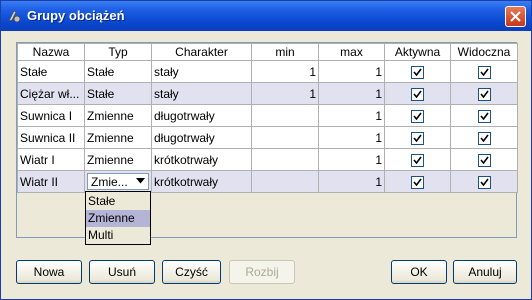 The width and height of the screenshot is (532, 300). Describe the element at coordinates (51, 181) in the screenshot. I see `cell-name: Wiatr II` at that location.